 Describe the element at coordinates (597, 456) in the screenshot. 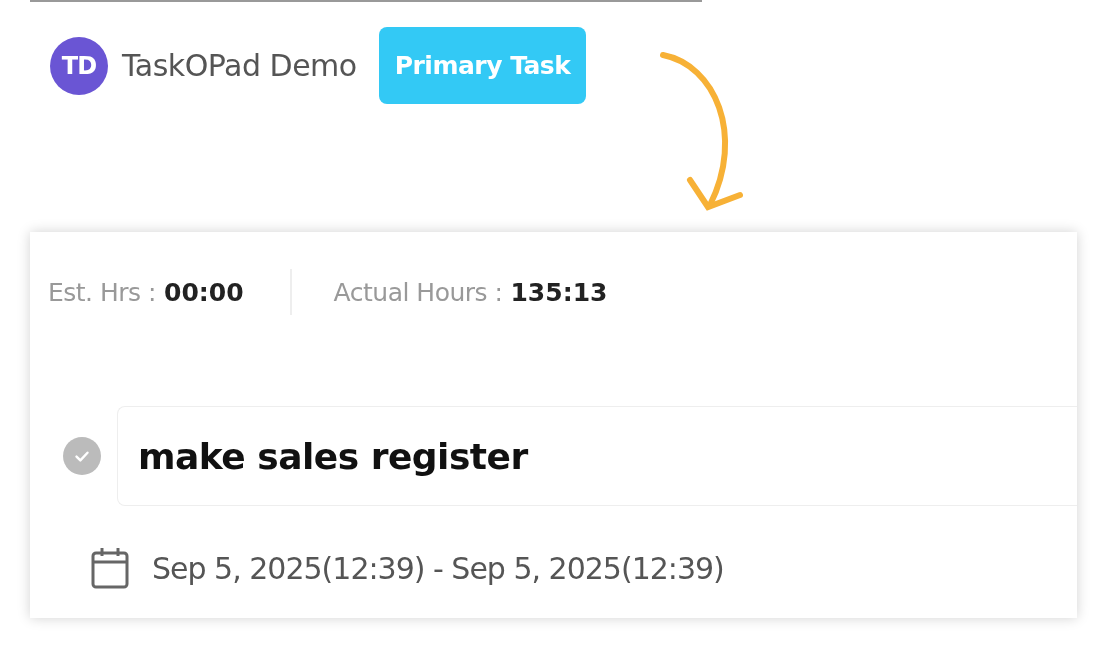

I see `task-title-field: make sales register` at that location.